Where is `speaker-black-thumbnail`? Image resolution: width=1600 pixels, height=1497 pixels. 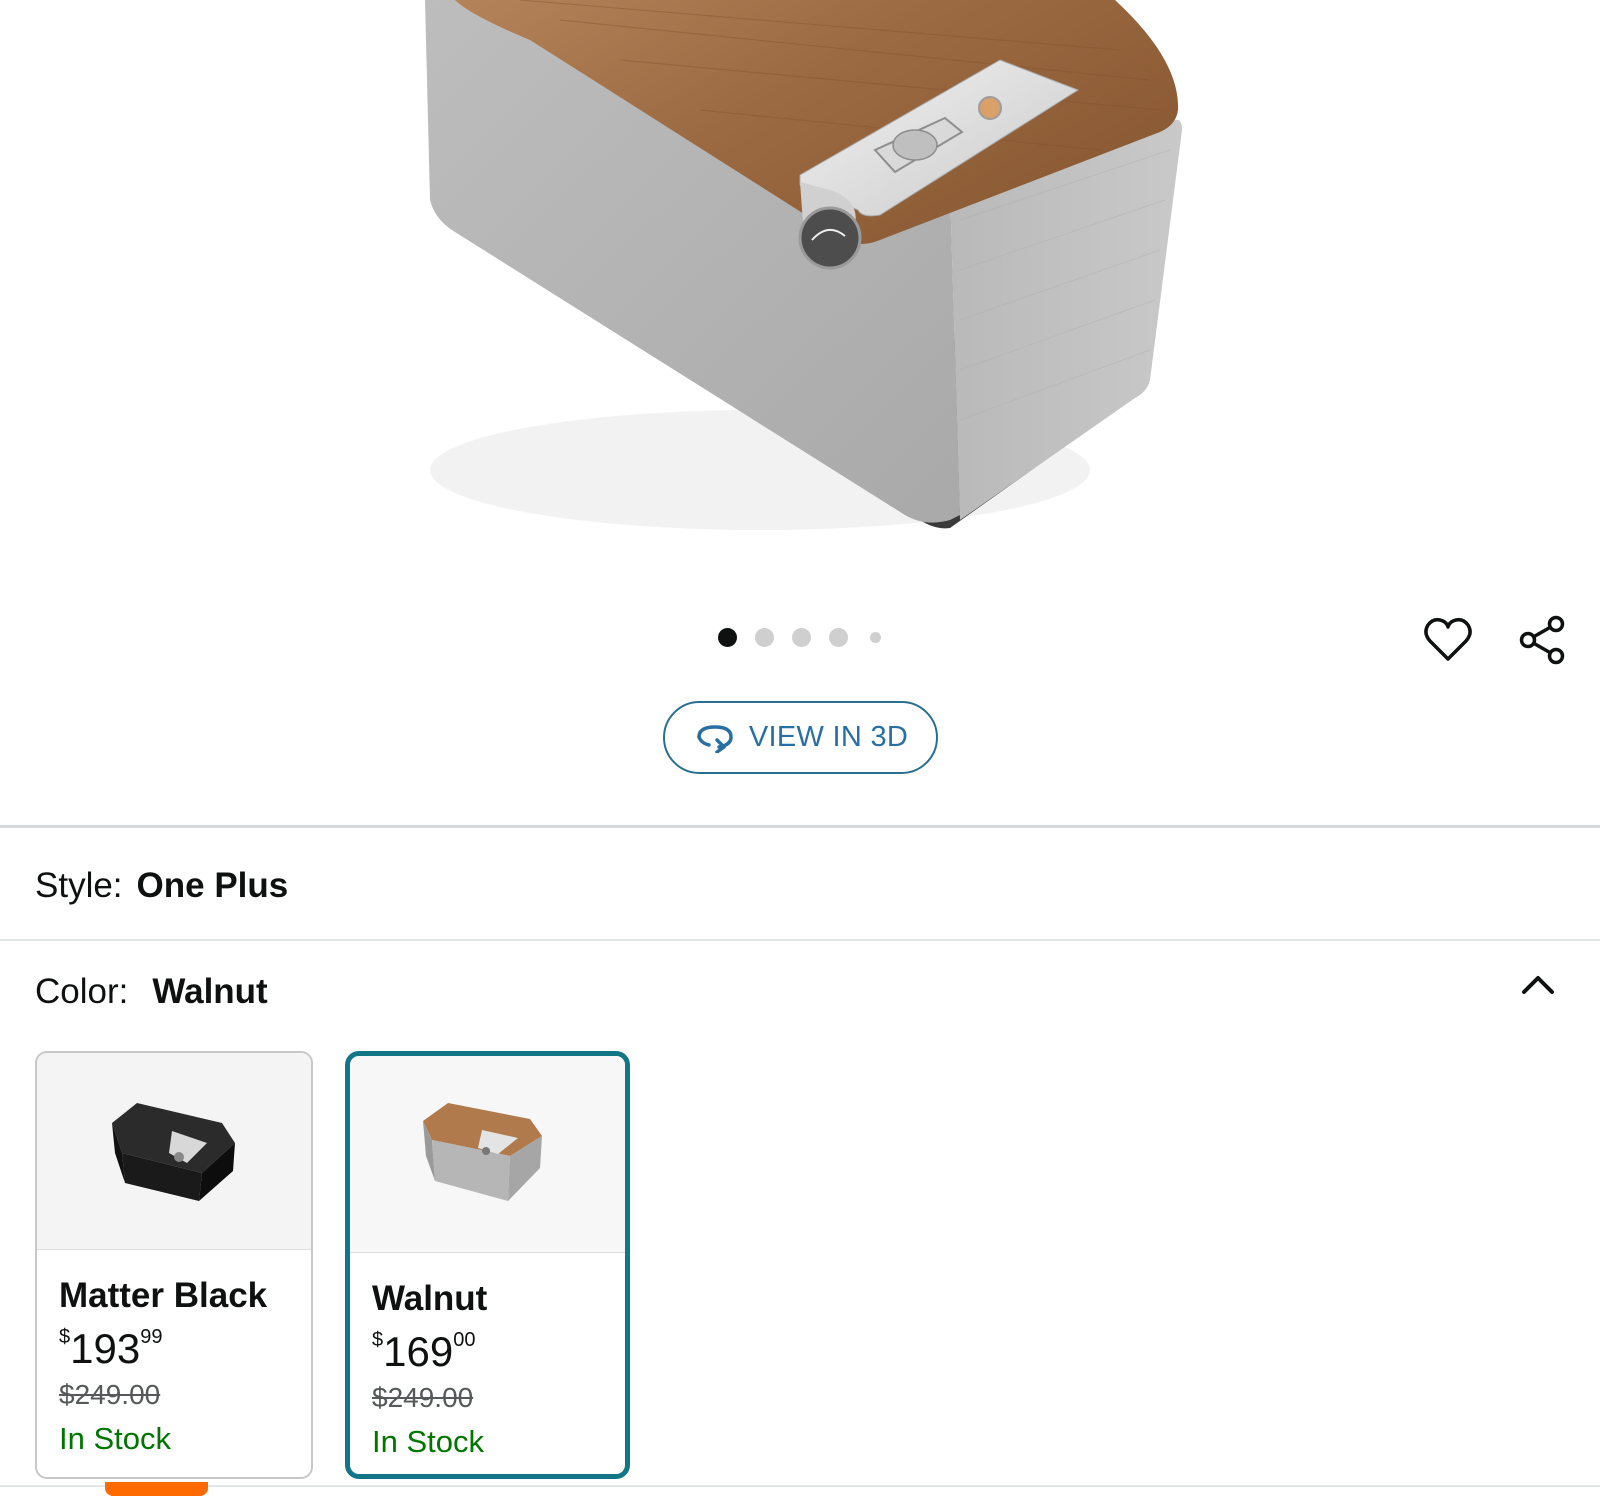
speaker-black-thumbnail is located at coordinates (173, 1152).